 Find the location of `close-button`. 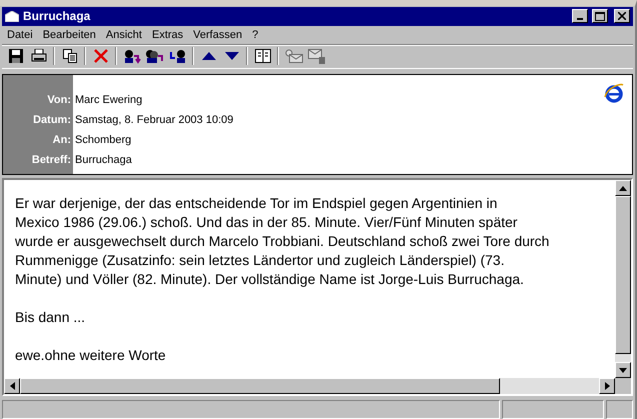

close-button is located at coordinates (622, 16).